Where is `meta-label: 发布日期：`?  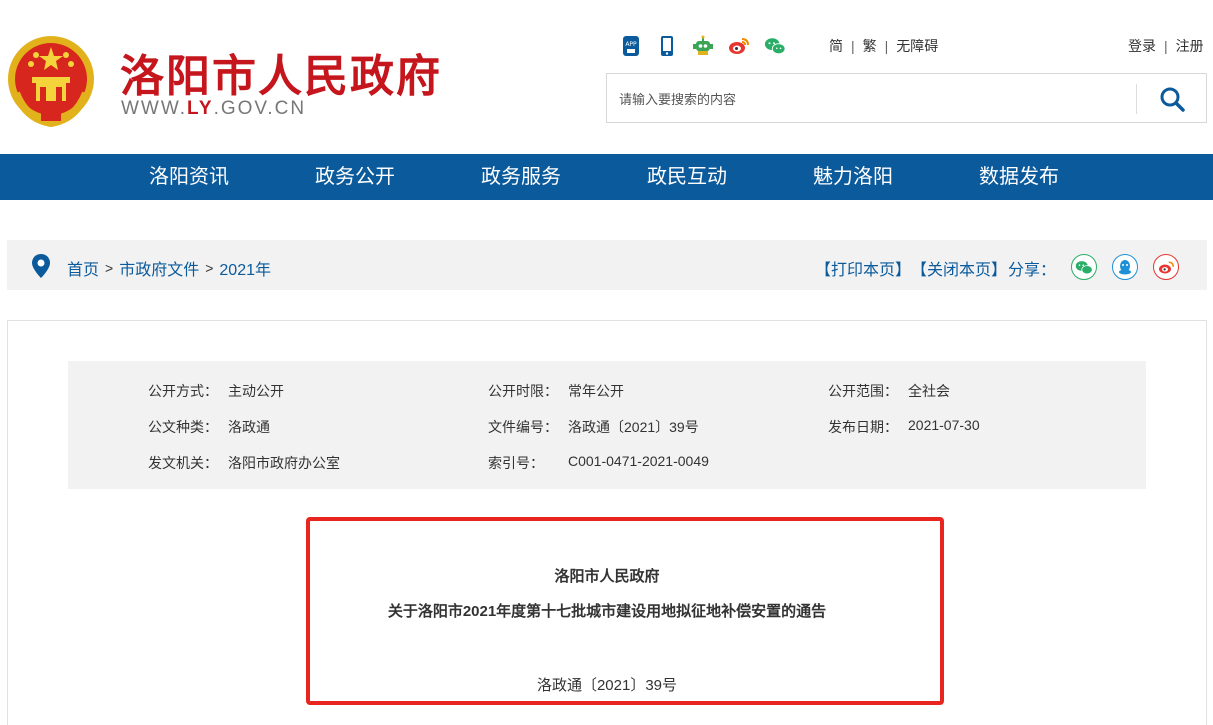
meta-label: 发布日期： is located at coordinates (863, 427).